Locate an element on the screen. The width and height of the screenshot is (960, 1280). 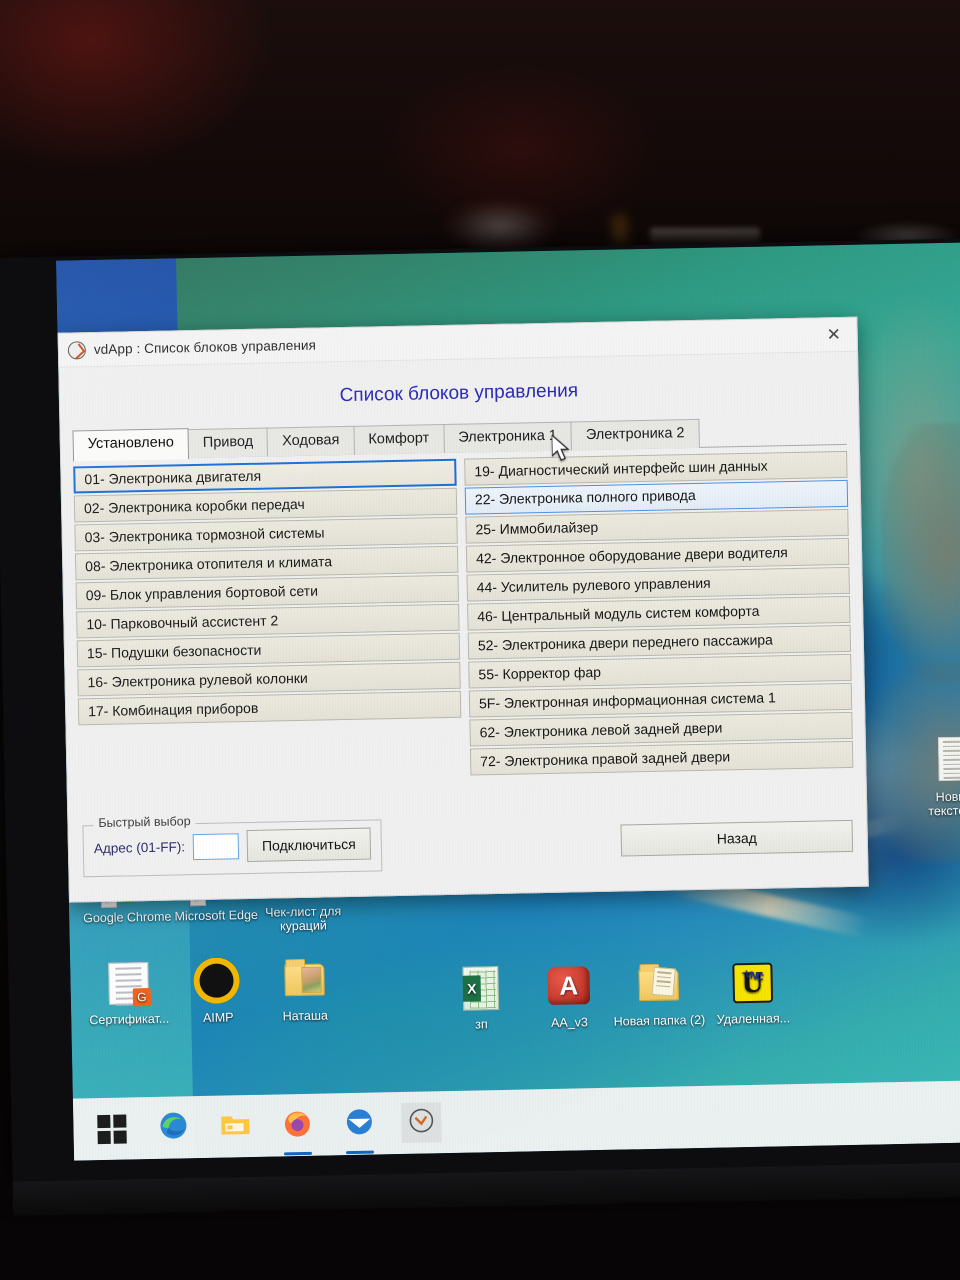
back-button: Назад is located at coordinates (737, 838).